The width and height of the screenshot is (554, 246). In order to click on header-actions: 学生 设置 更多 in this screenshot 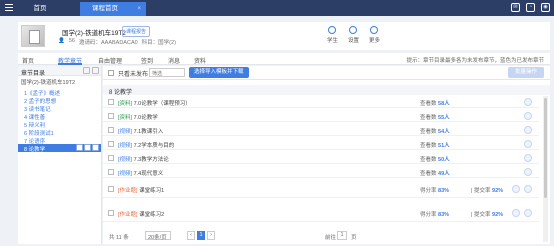, I will do `click(353, 35)`.